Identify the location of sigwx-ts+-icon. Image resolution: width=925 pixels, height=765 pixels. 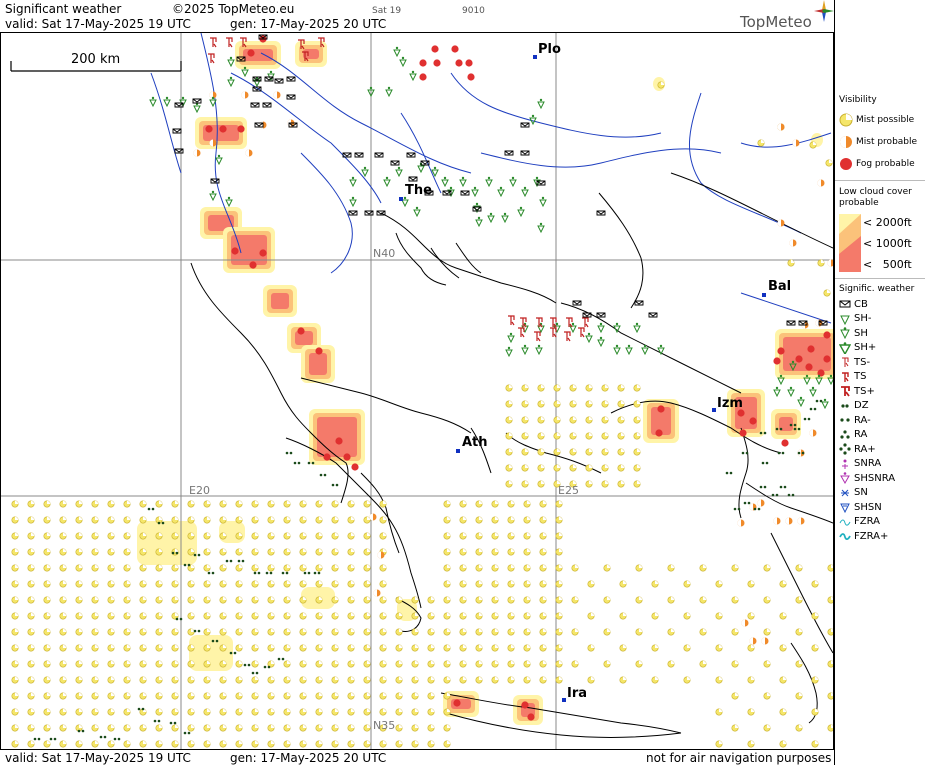
(845, 391).